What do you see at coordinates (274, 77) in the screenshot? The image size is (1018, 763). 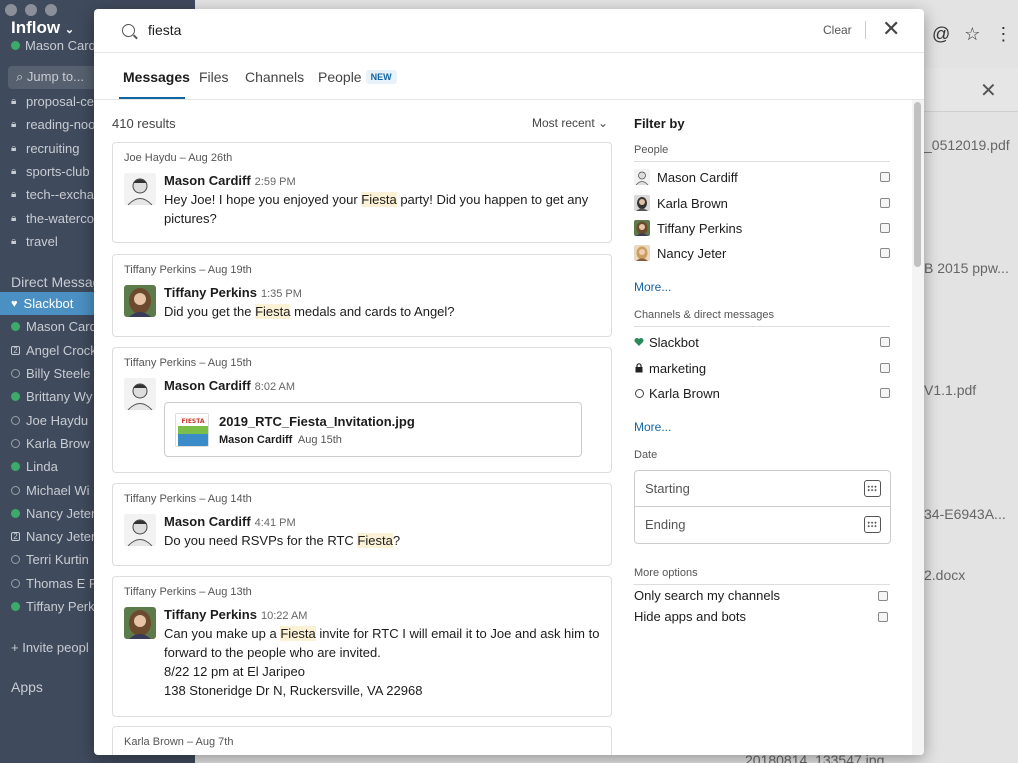 I see `tab-channels: Channels` at bounding box center [274, 77].